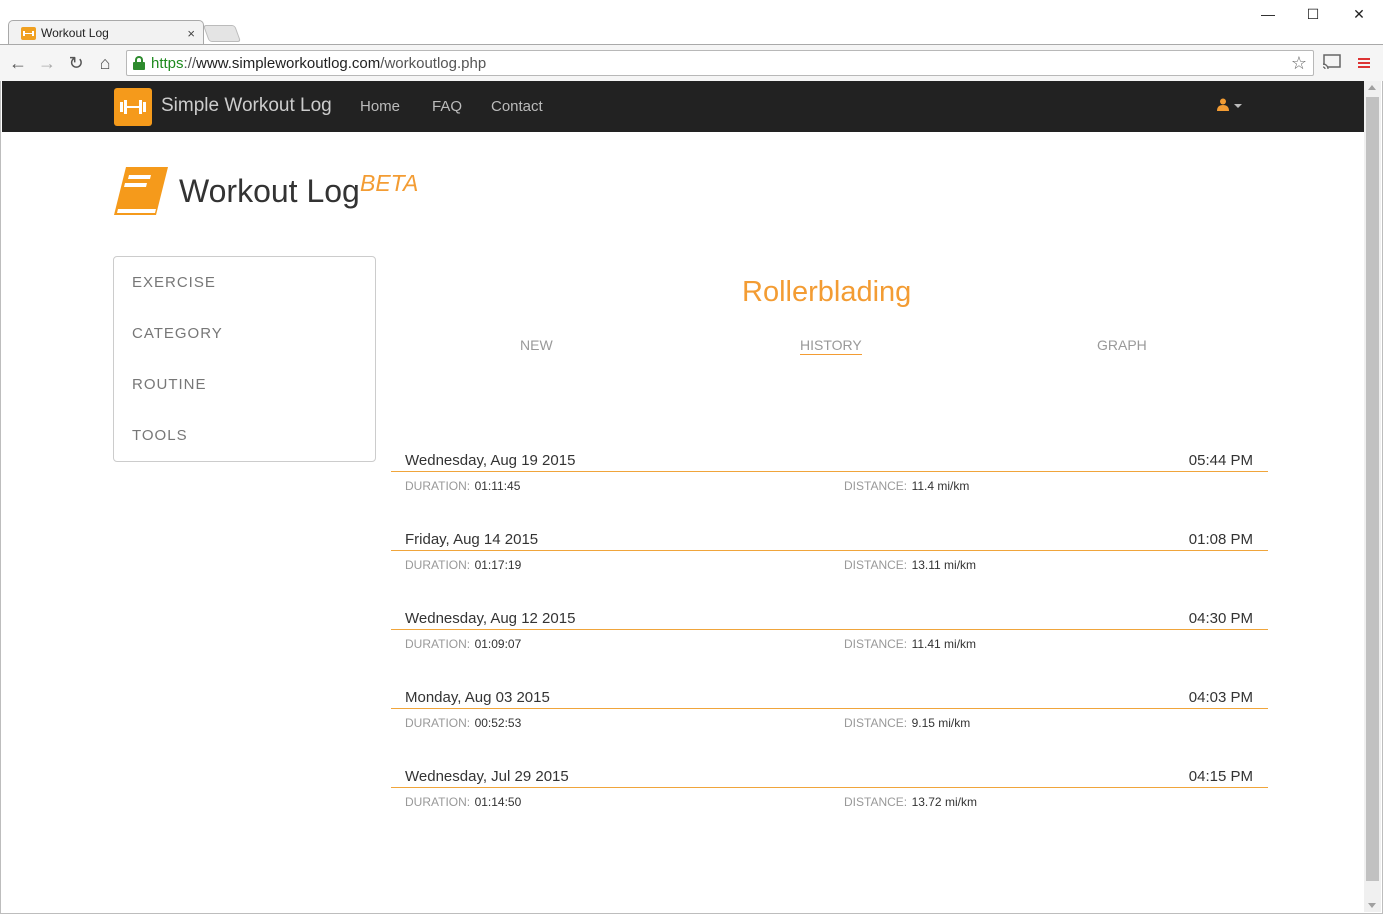 The width and height of the screenshot is (1383, 914). I want to click on forward-arrow-icon: →, so click(47, 63).